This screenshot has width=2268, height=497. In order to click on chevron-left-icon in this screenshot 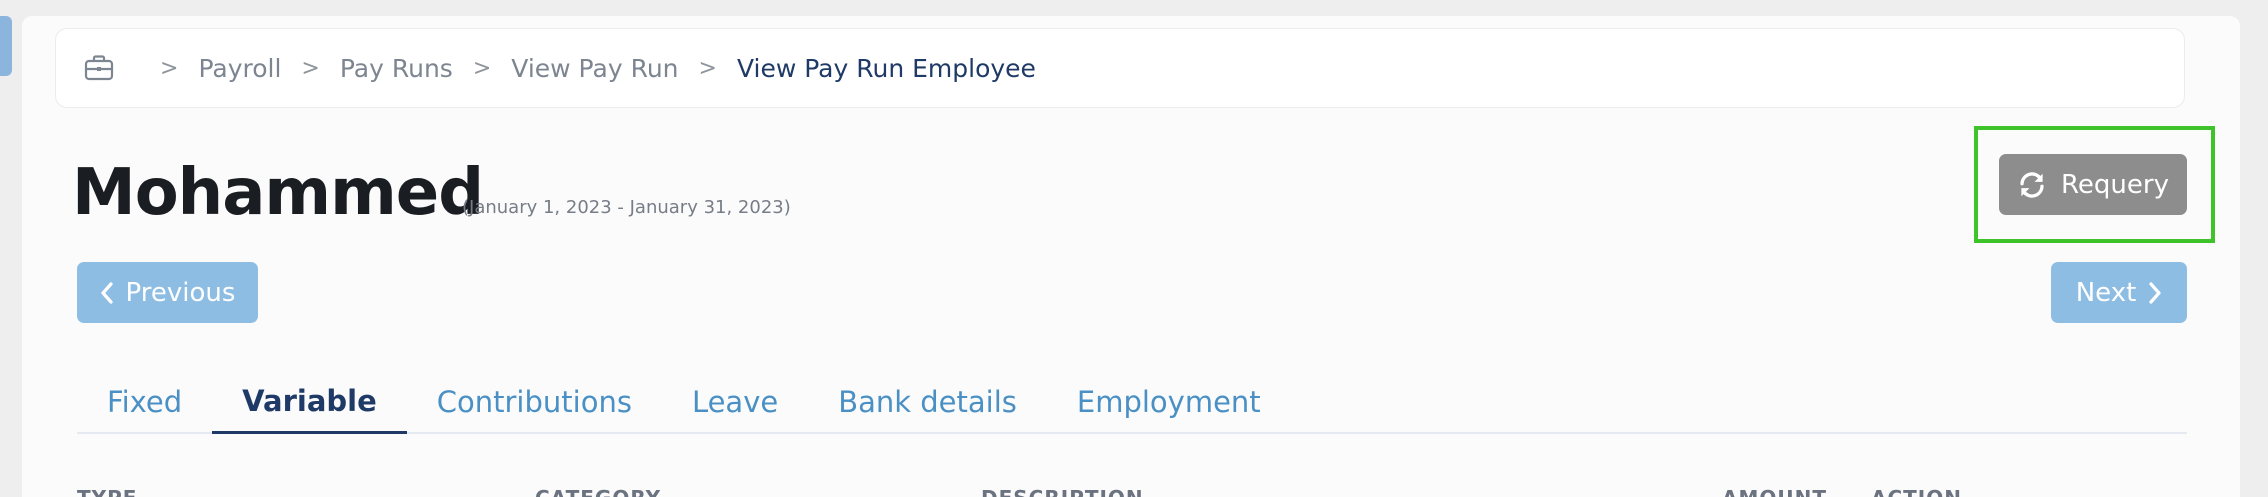, I will do `click(106, 292)`.